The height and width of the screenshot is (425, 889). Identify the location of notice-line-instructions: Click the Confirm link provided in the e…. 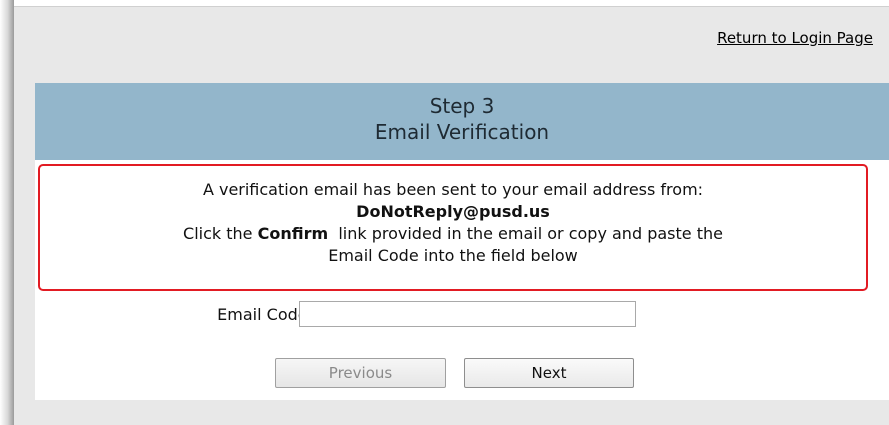
(453, 234).